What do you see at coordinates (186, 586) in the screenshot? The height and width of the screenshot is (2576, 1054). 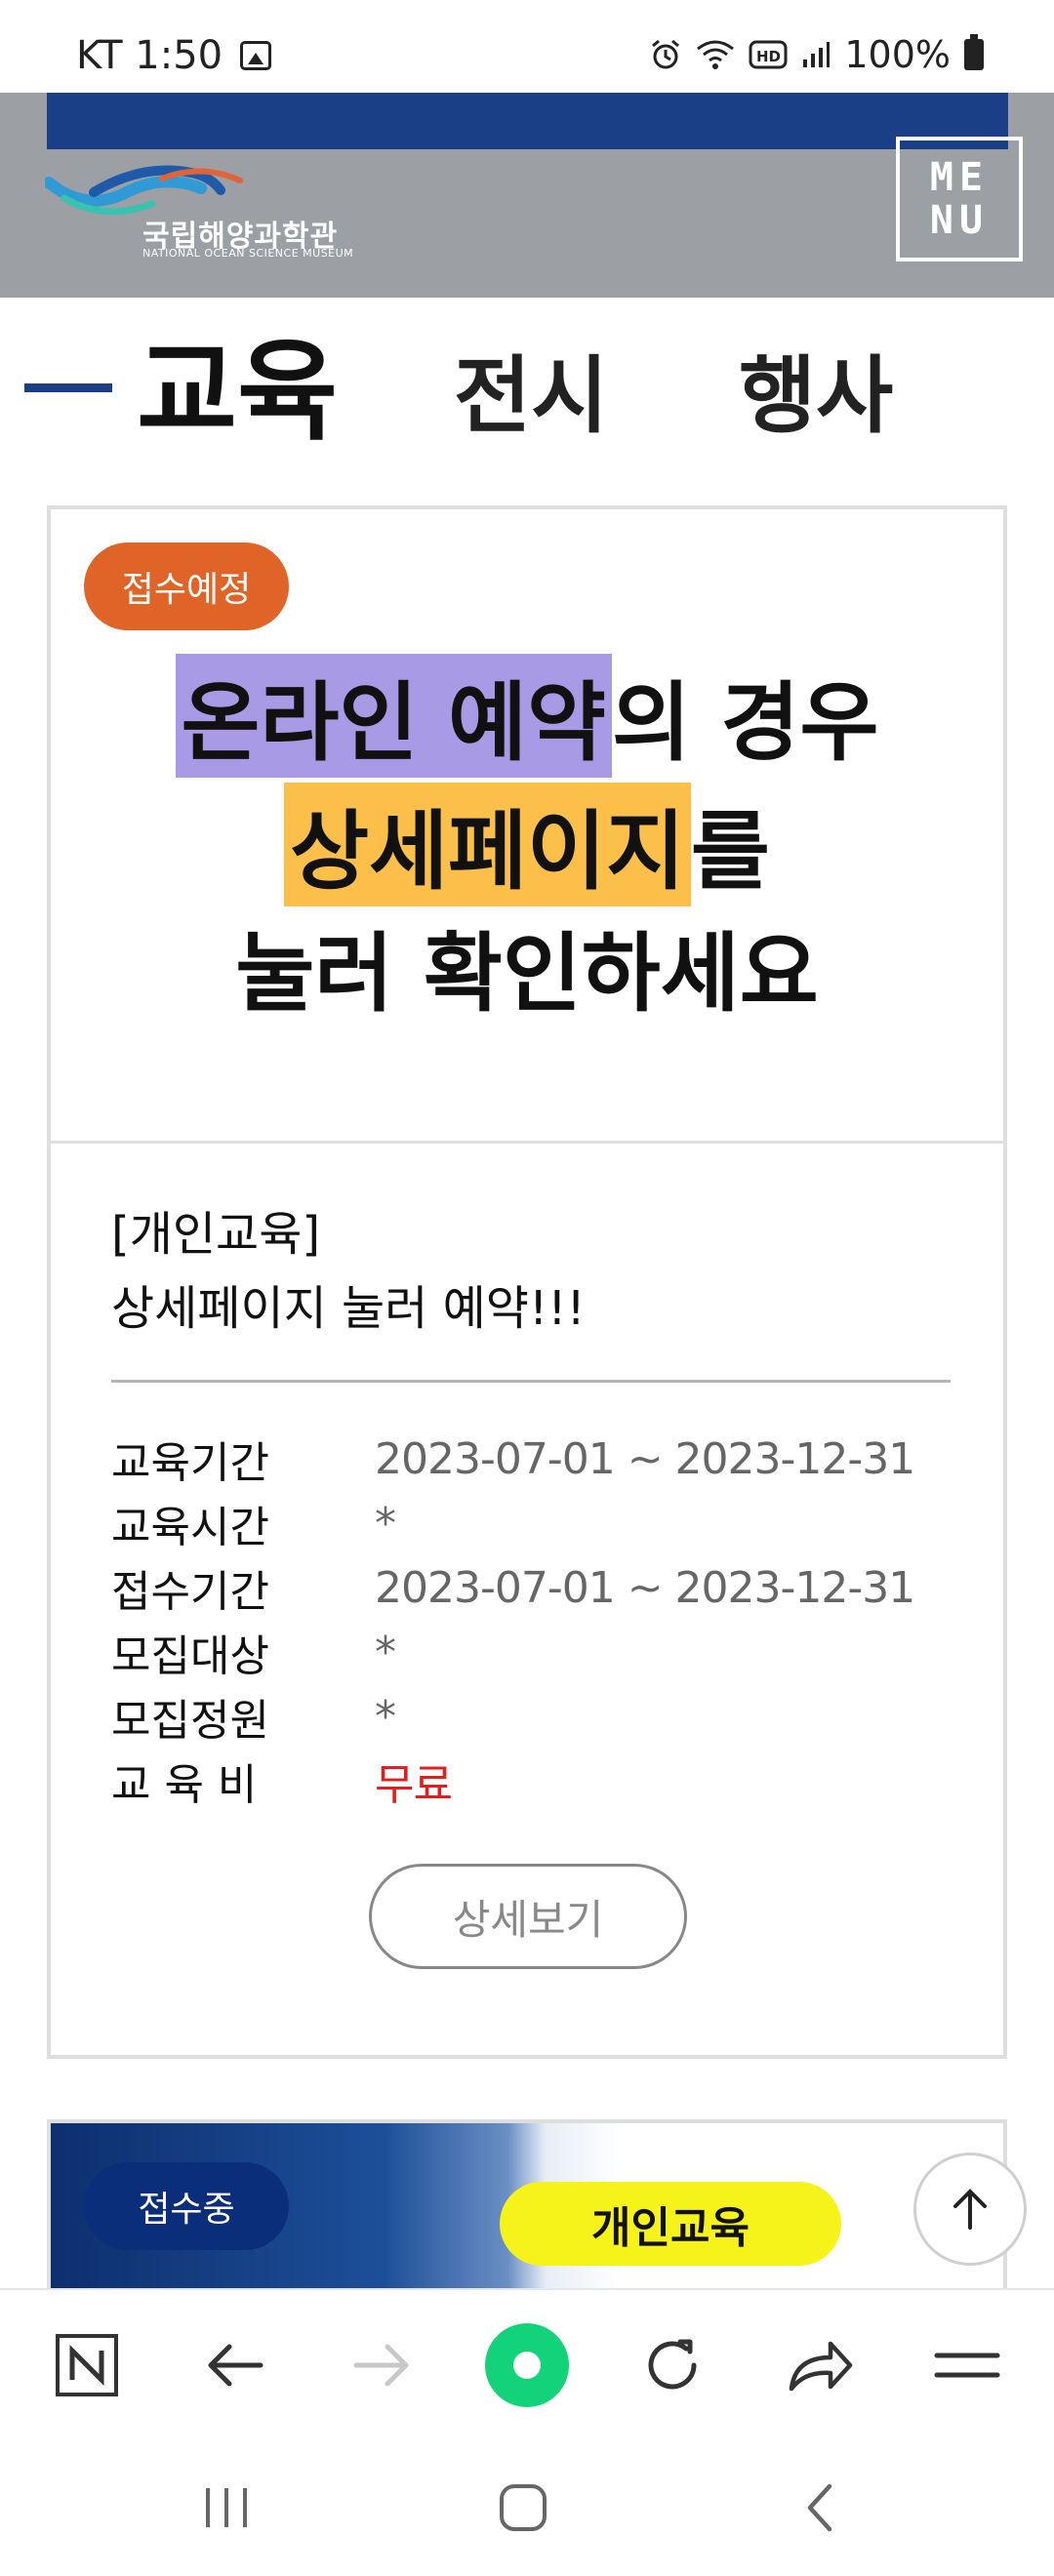 I see `status-badge: 접수예정` at bounding box center [186, 586].